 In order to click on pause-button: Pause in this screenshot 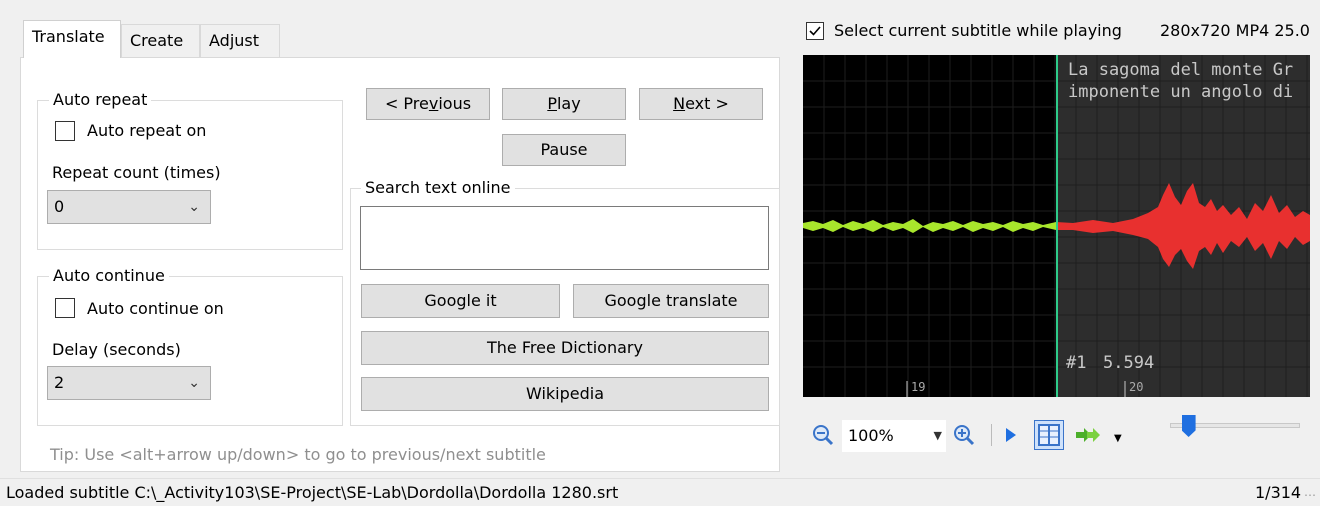, I will do `click(564, 150)`.